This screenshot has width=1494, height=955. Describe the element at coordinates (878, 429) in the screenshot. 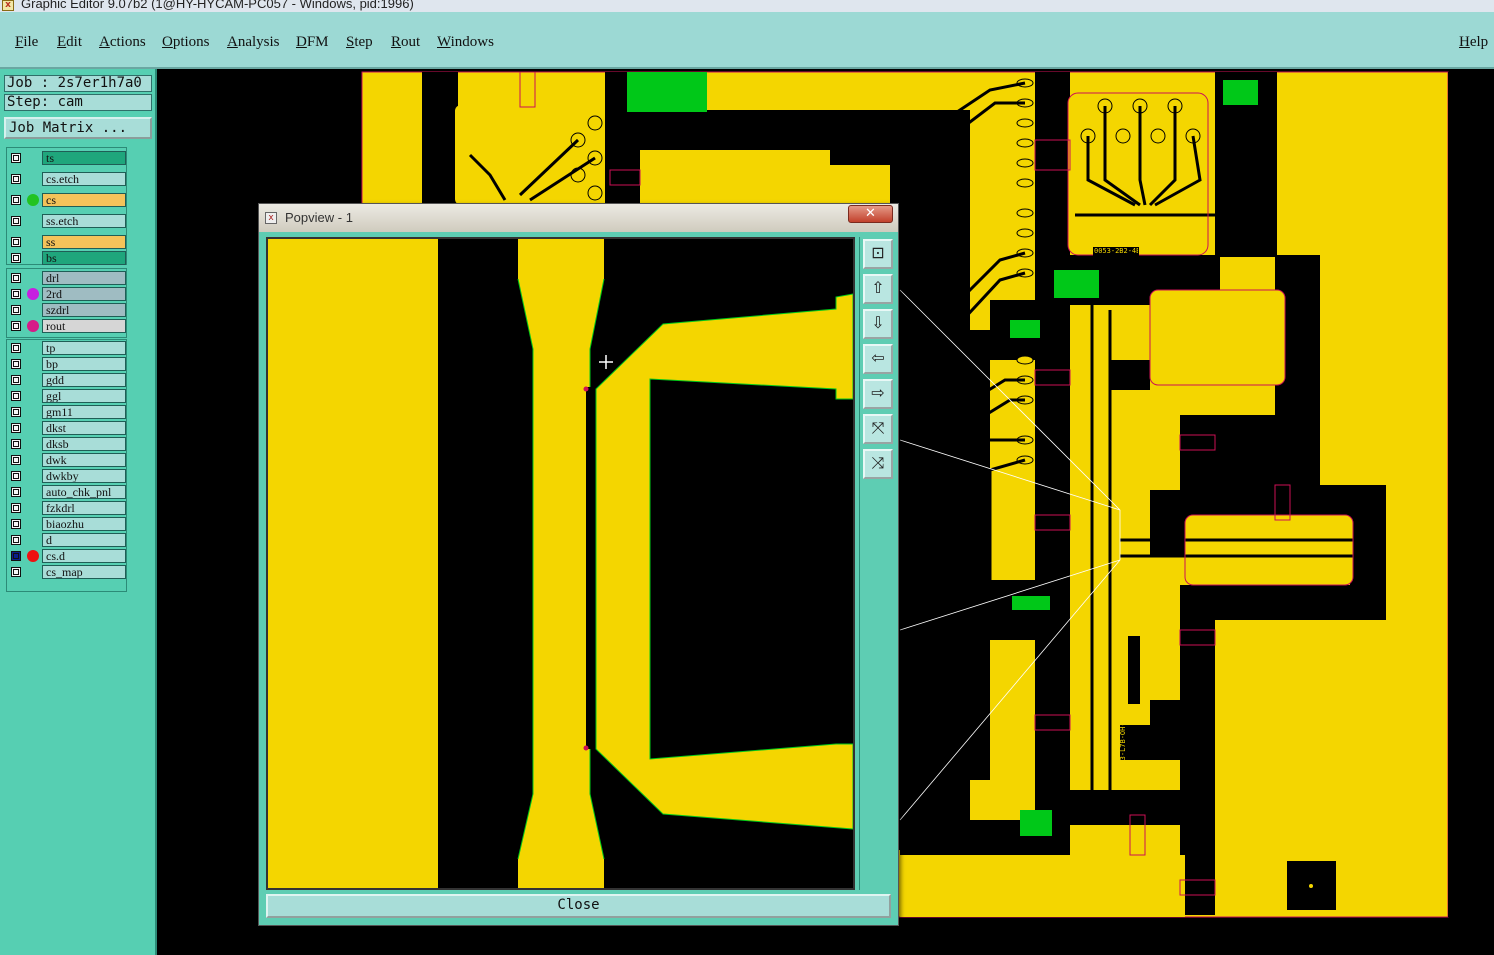

I see `zoom-in-icon: ⤧` at that location.